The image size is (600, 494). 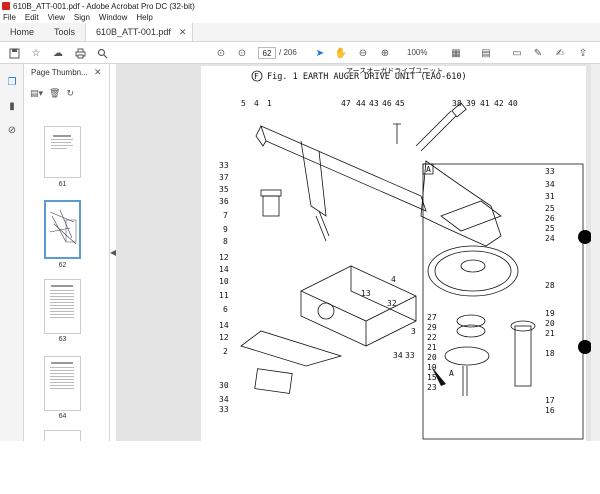 I want to click on callout: 34, so click(x=550, y=184).